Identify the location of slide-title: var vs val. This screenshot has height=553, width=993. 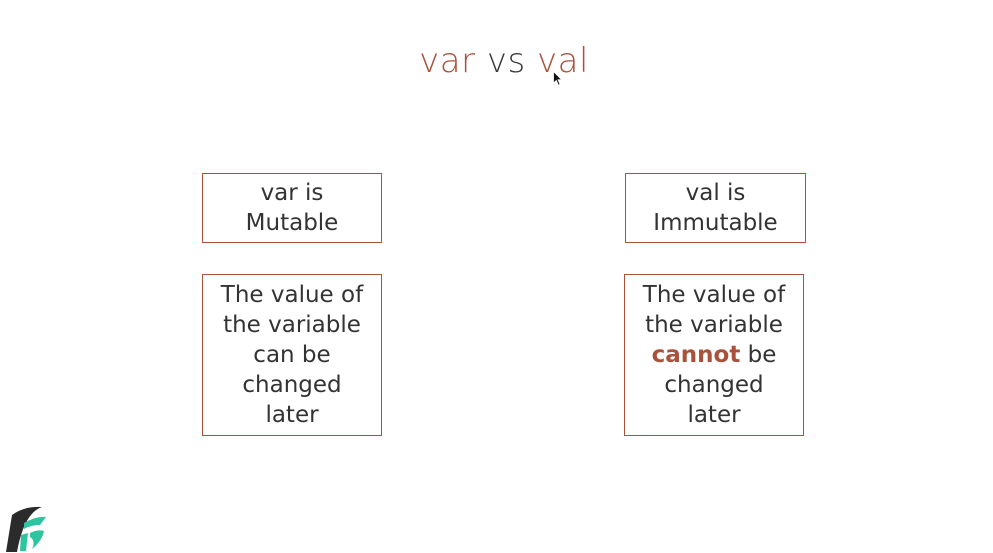
(496, 61).